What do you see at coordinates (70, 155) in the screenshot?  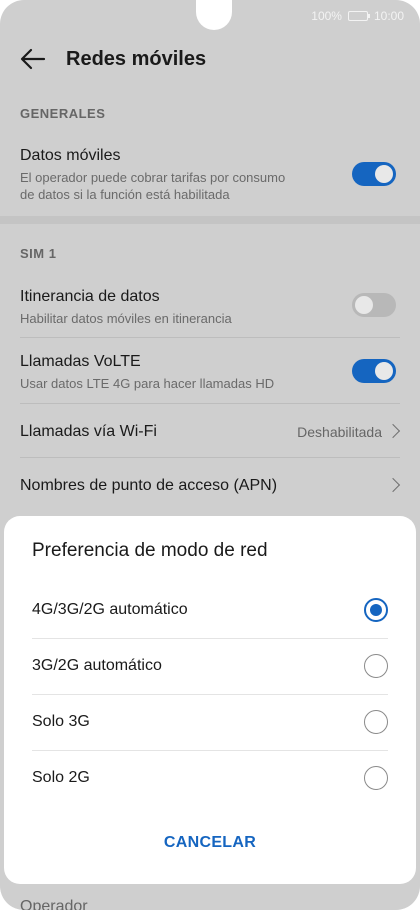 I see `mobile-data-title: Datos móviles` at bounding box center [70, 155].